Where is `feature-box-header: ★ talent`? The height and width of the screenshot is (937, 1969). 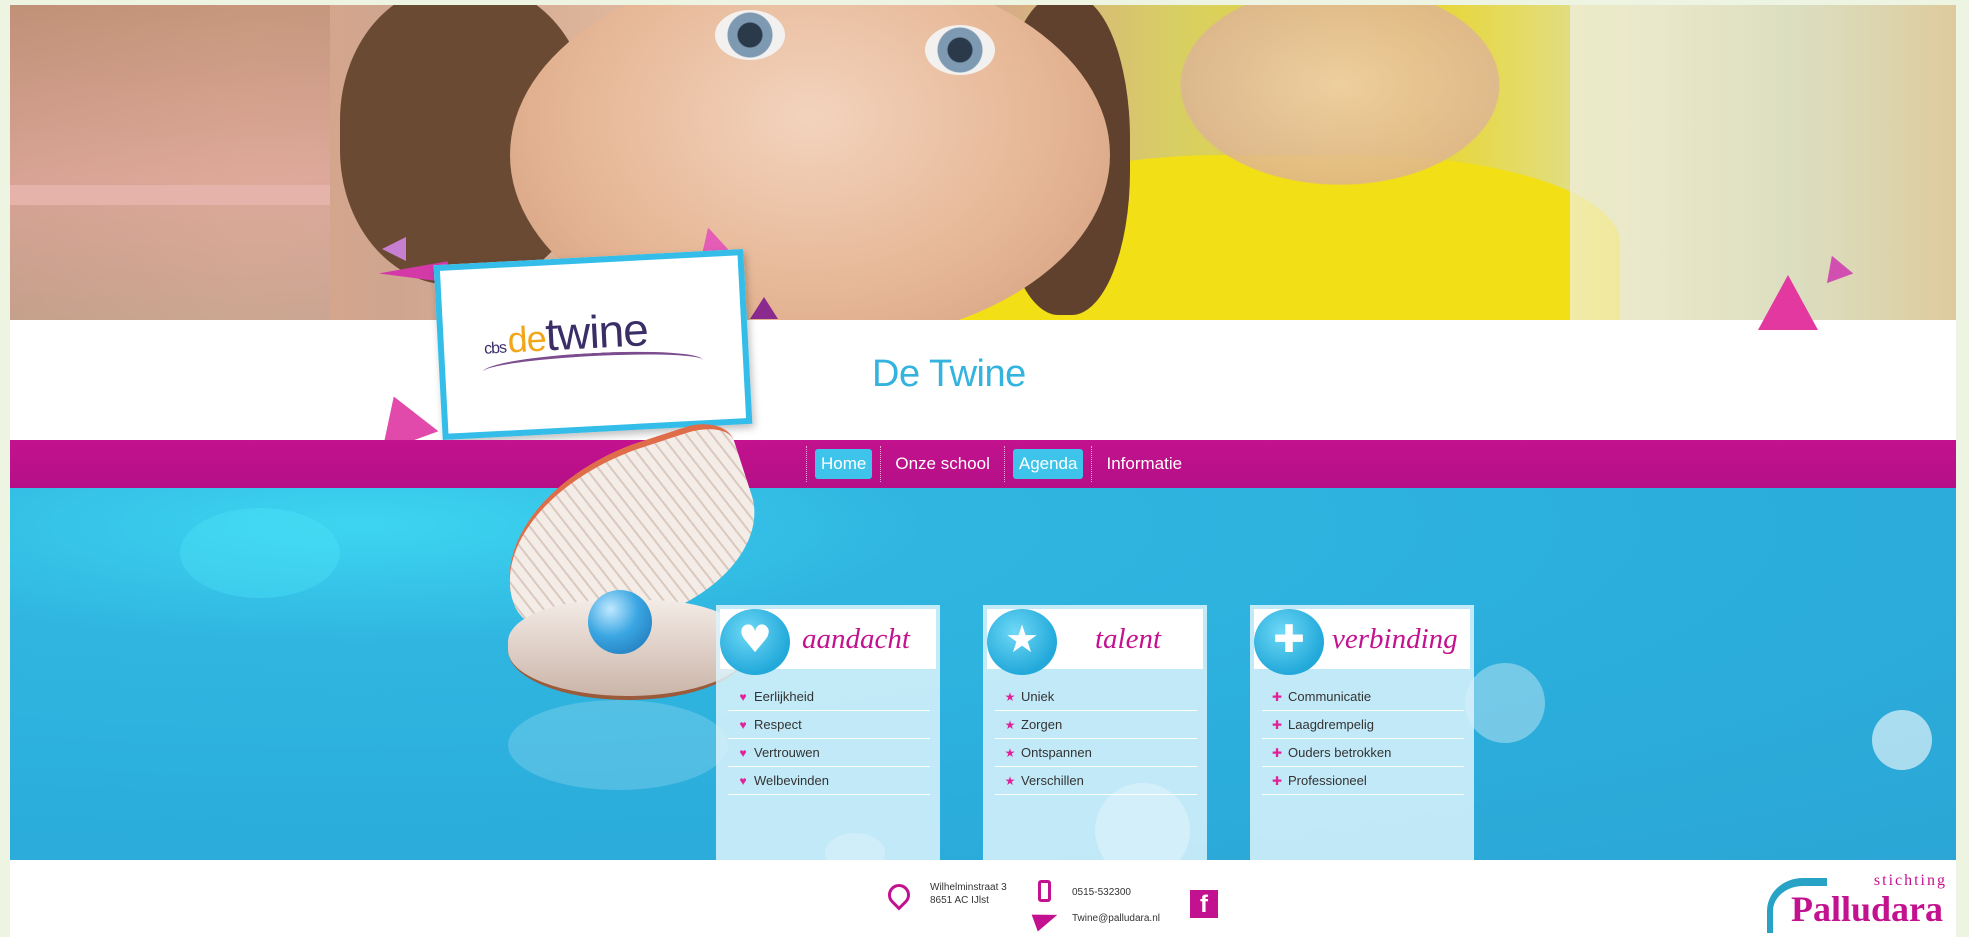 feature-box-header: ★ talent is located at coordinates (1095, 642).